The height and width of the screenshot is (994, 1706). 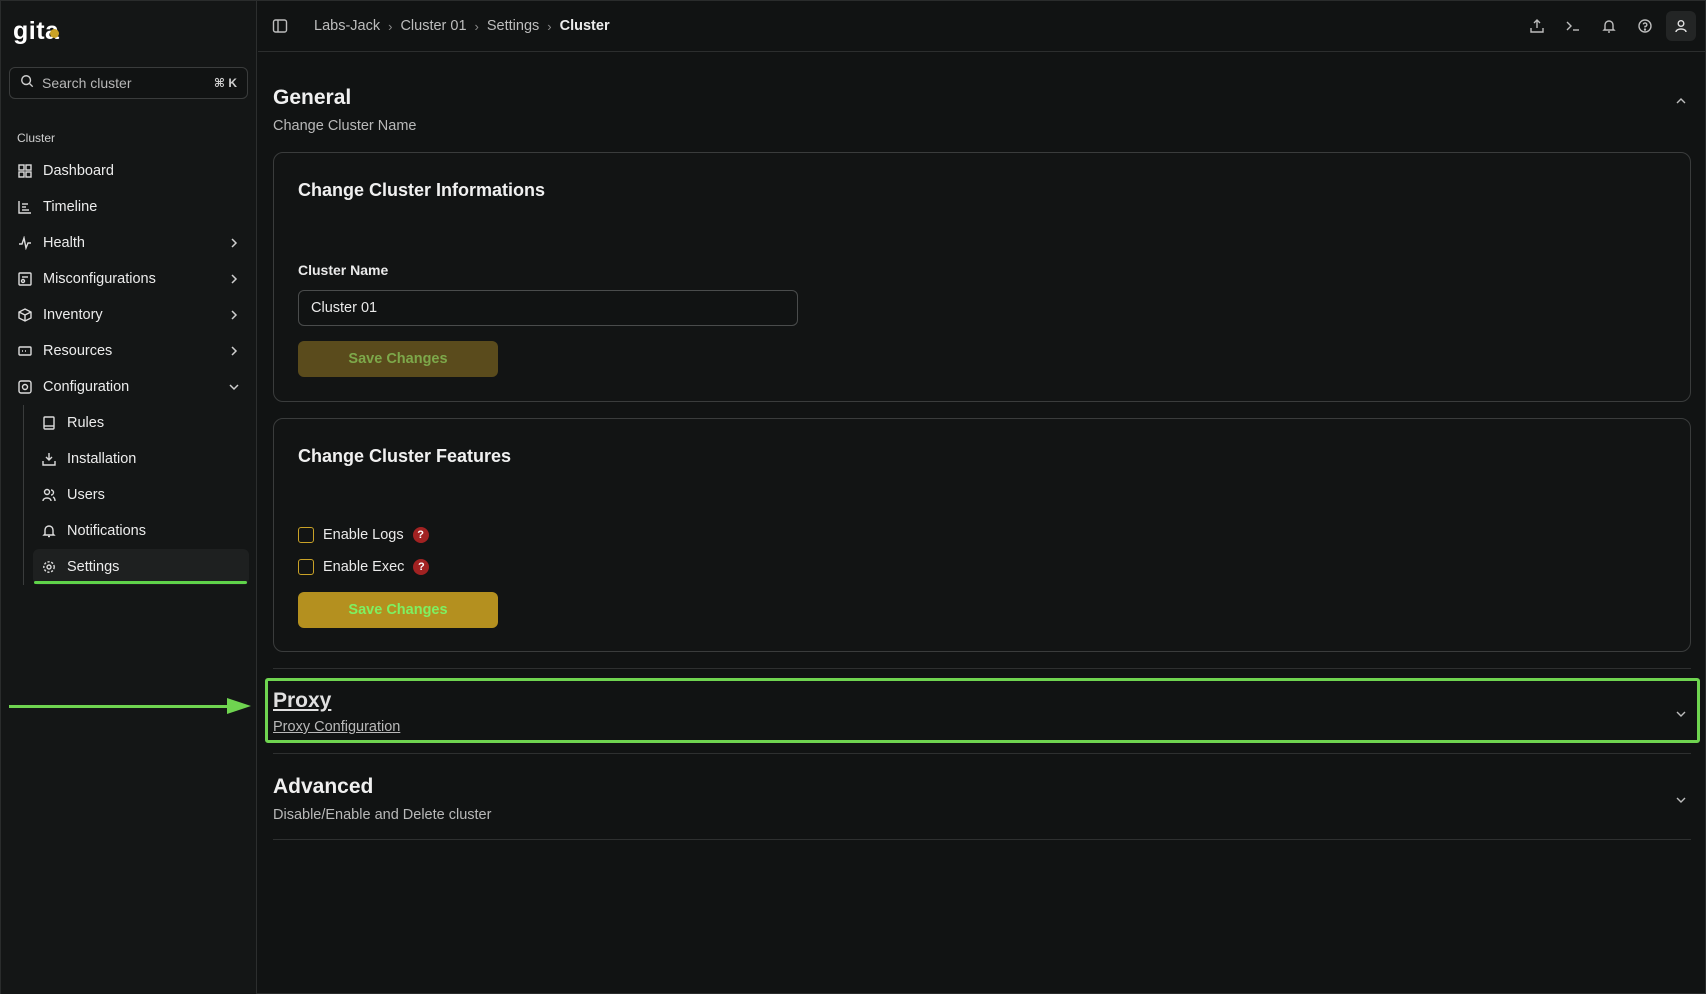 I want to click on sidebar-item-timeline: Timeline, so click(x=129, y=207).